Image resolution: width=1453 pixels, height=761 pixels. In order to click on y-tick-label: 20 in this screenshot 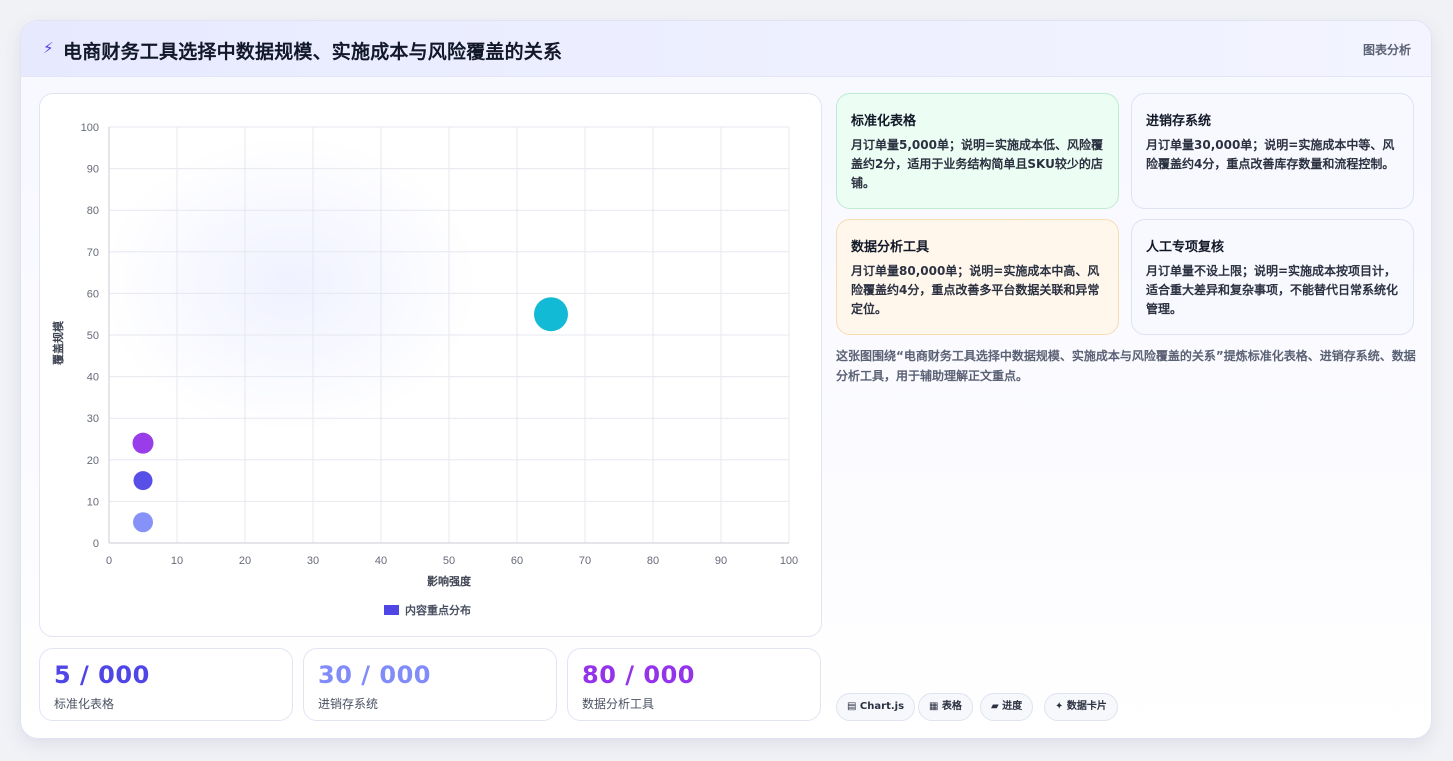, I will do `click(93, 461)`.